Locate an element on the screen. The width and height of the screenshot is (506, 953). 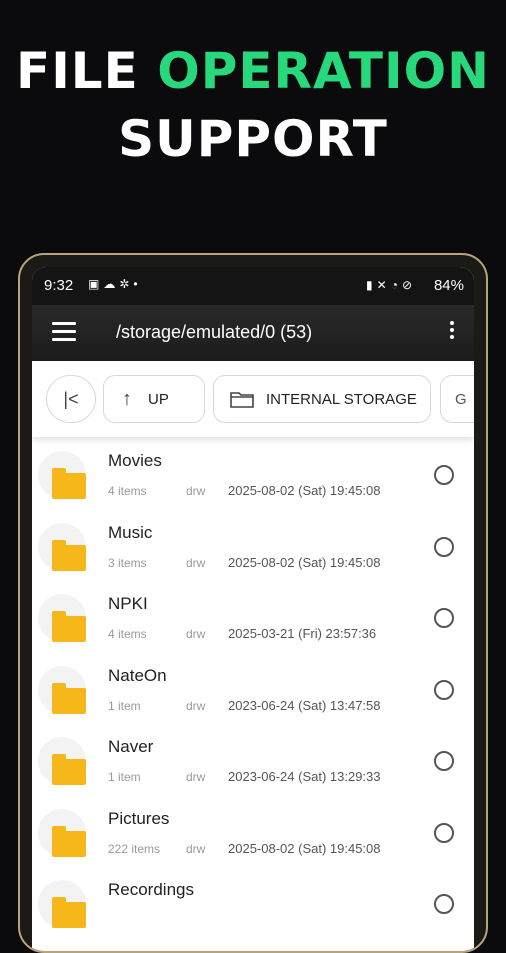
status-right-icons: ▮✕◔⊘ is located at coordinates (391, 285).